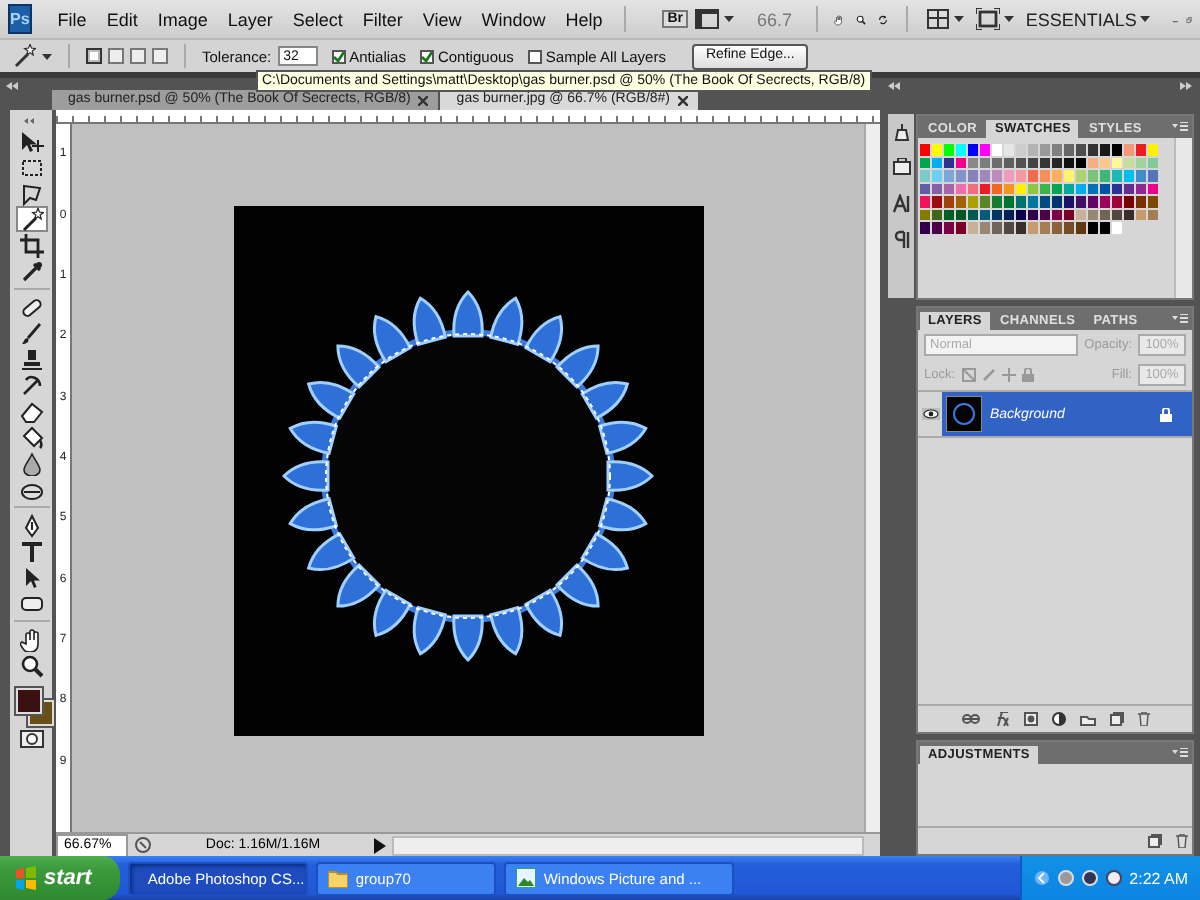 The width and height of the screenshot is (1200, 900). What do you see at coordinates (182, 19) in the screenshot?
I see `menu-item: Image` at bounding box center [182, 19].